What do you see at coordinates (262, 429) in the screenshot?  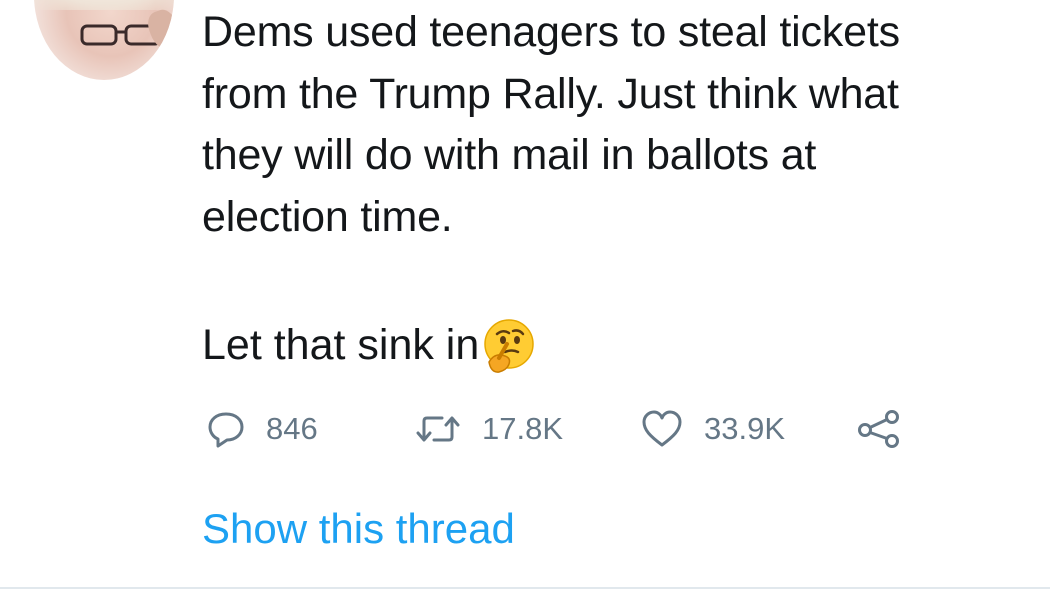 I see `reply-button: 846` at bounding box center [262, 429].